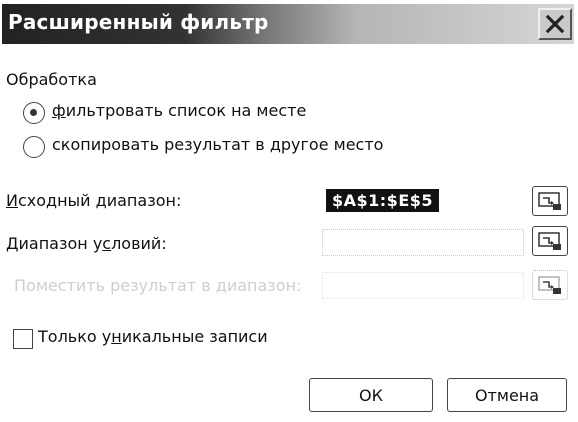  I want to click on source-range-select-button, so click(550, 201).